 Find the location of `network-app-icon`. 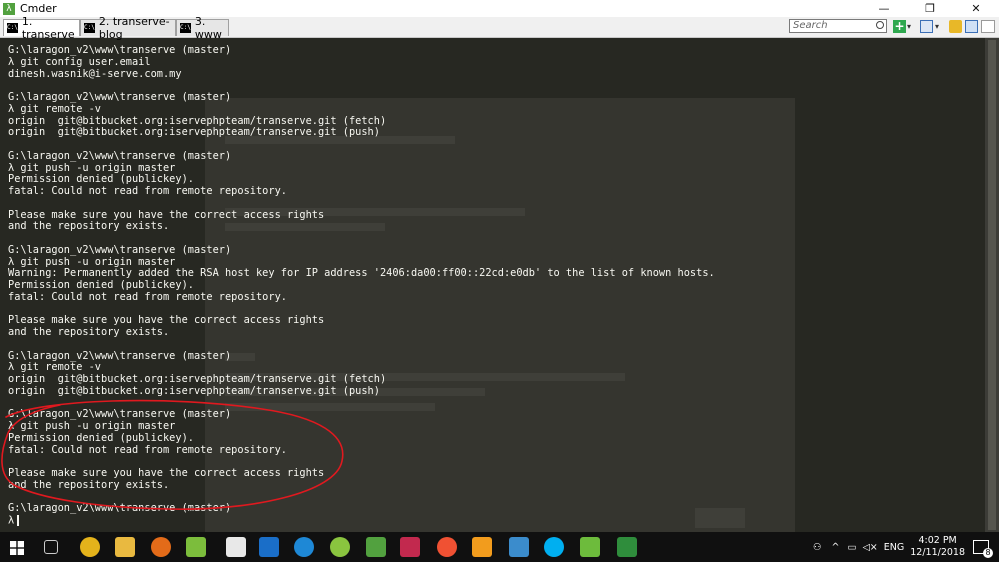

network-app-icon is located at coordinates (519, 547).